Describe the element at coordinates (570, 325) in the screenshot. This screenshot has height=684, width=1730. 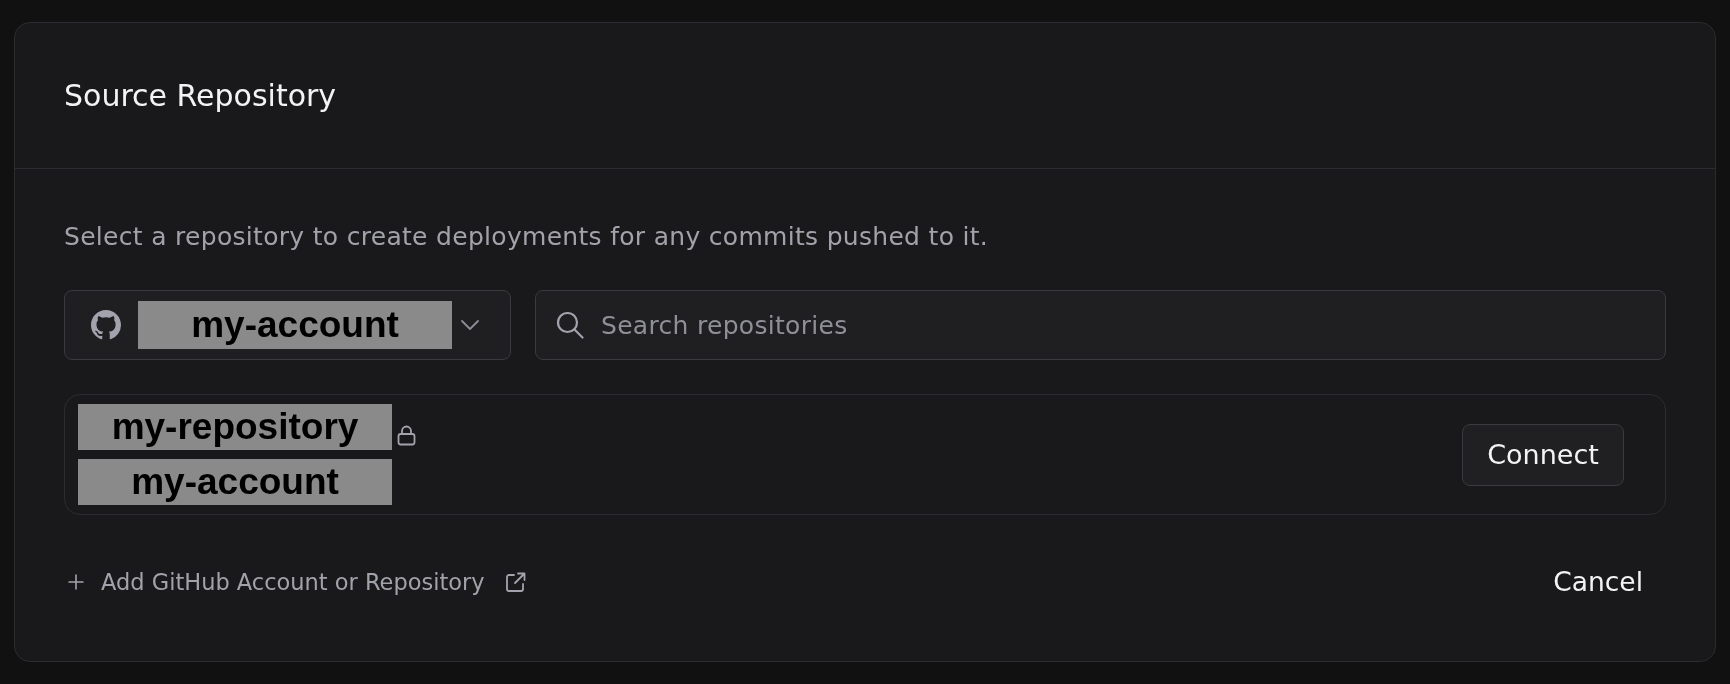
I see `search-icon` at that location.